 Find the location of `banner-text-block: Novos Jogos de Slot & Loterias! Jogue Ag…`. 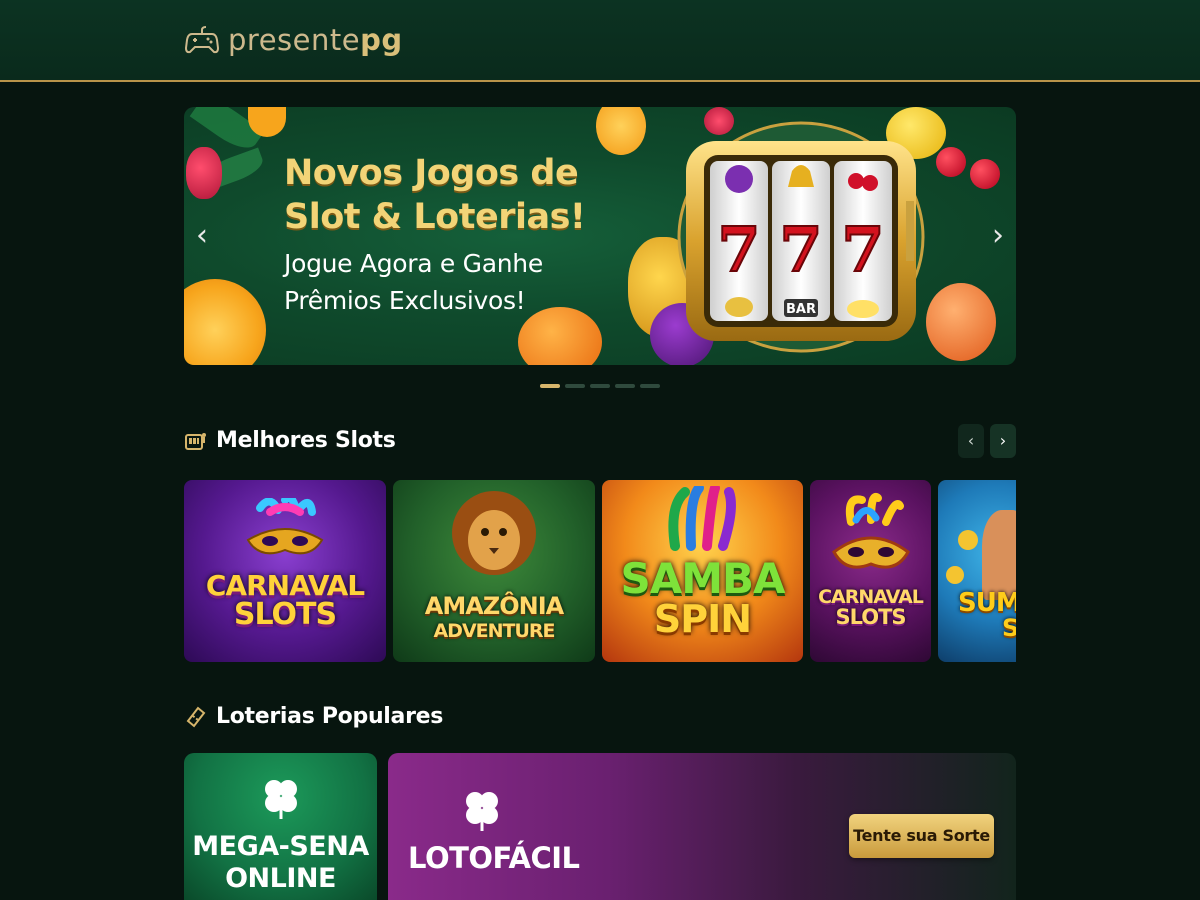

banner-text-block: Novos Jogos de Slot & Loterias! Jogue Ag… is located at coordinates (435, 235).